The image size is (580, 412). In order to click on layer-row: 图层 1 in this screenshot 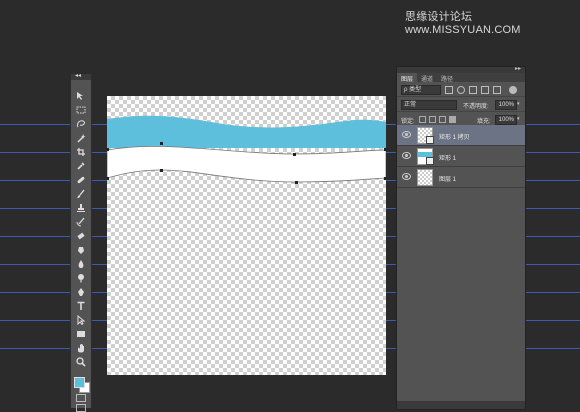, I will do `click(461, 177)`.